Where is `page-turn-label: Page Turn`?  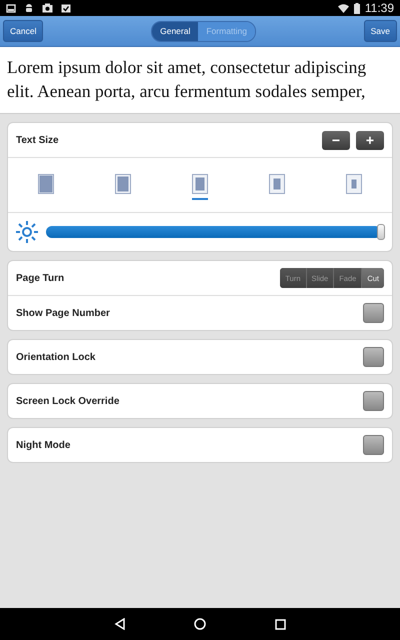
page-turn-label: Page Turn is located at coordinates (40, 278).